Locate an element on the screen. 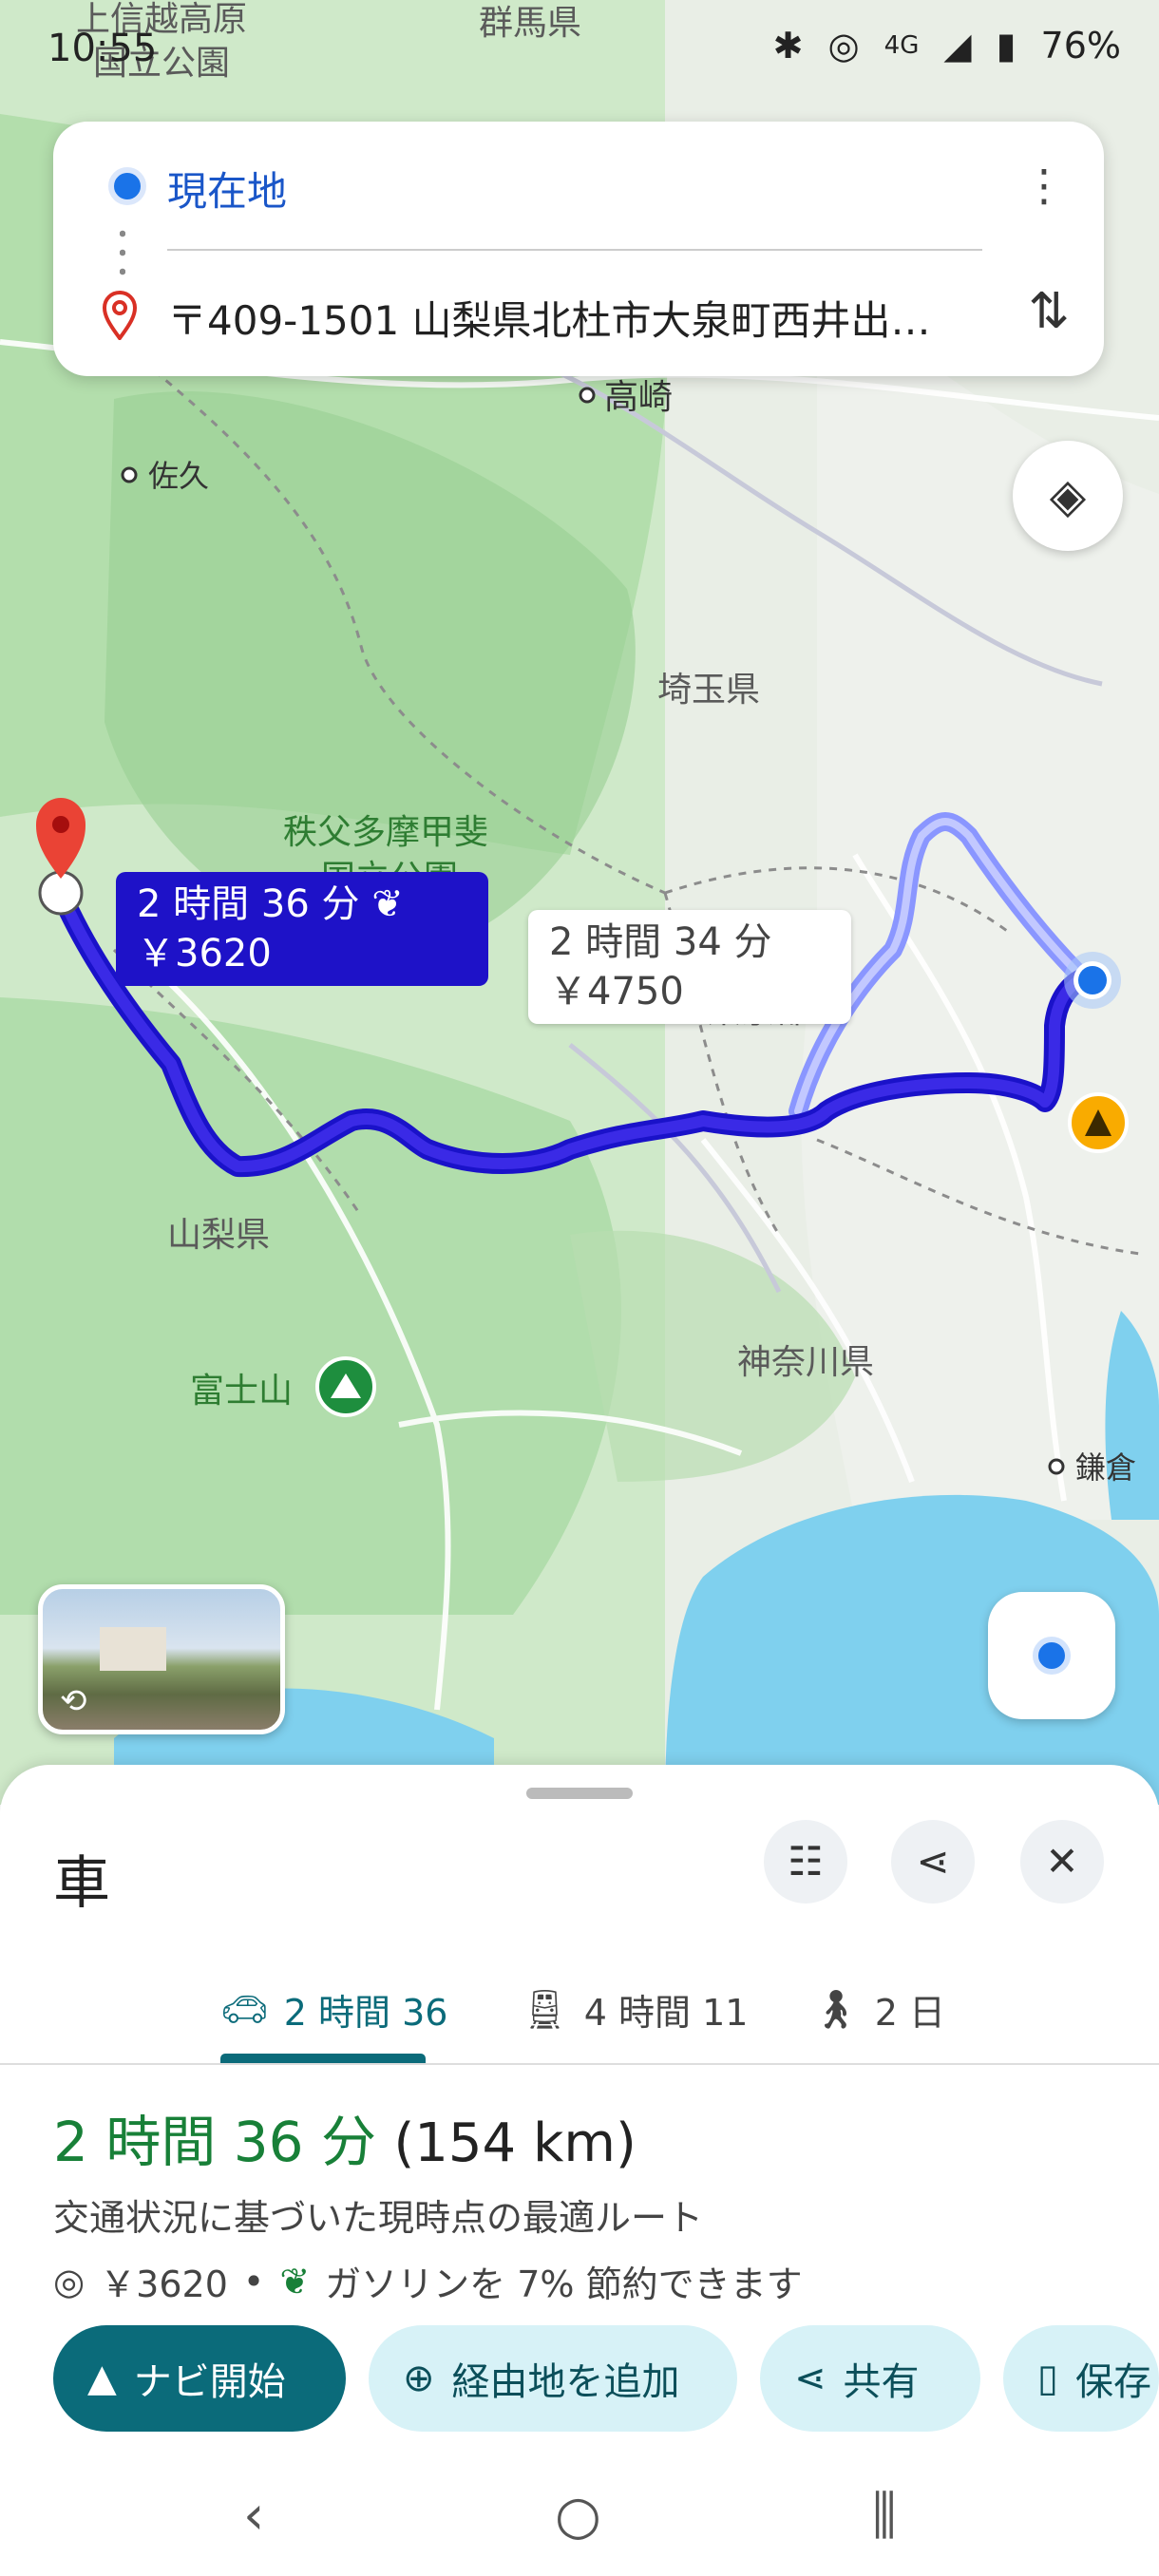 The height and width of the screenshot is (2576, 1159). my-location-button is located at coordinates (1051, 1655).